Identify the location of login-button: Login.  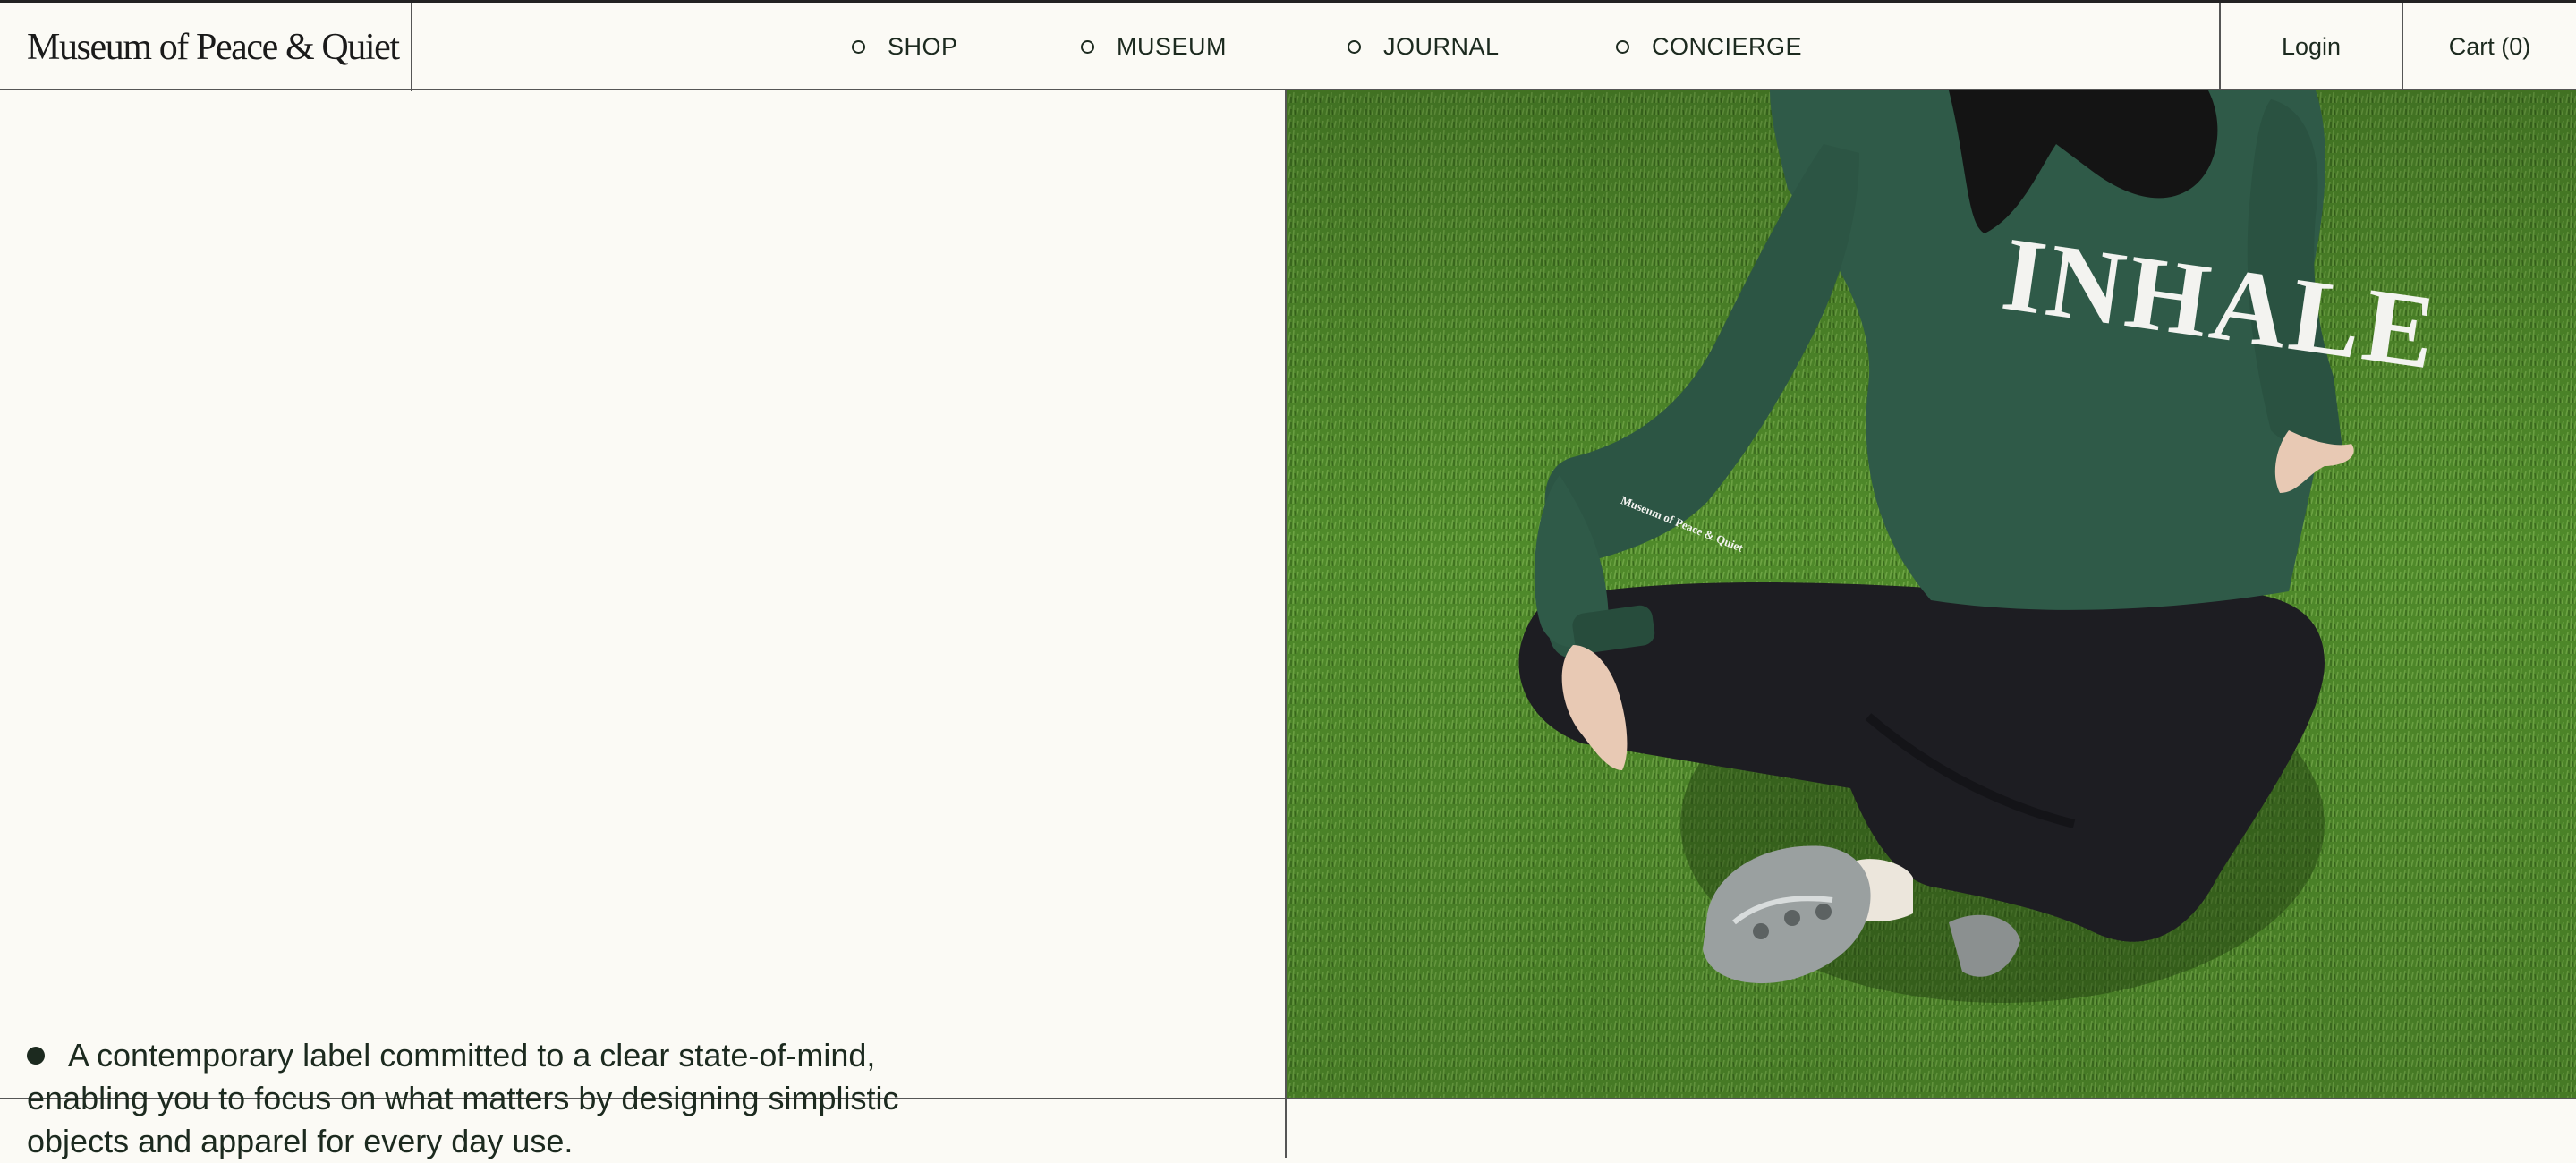
(2310, 47).